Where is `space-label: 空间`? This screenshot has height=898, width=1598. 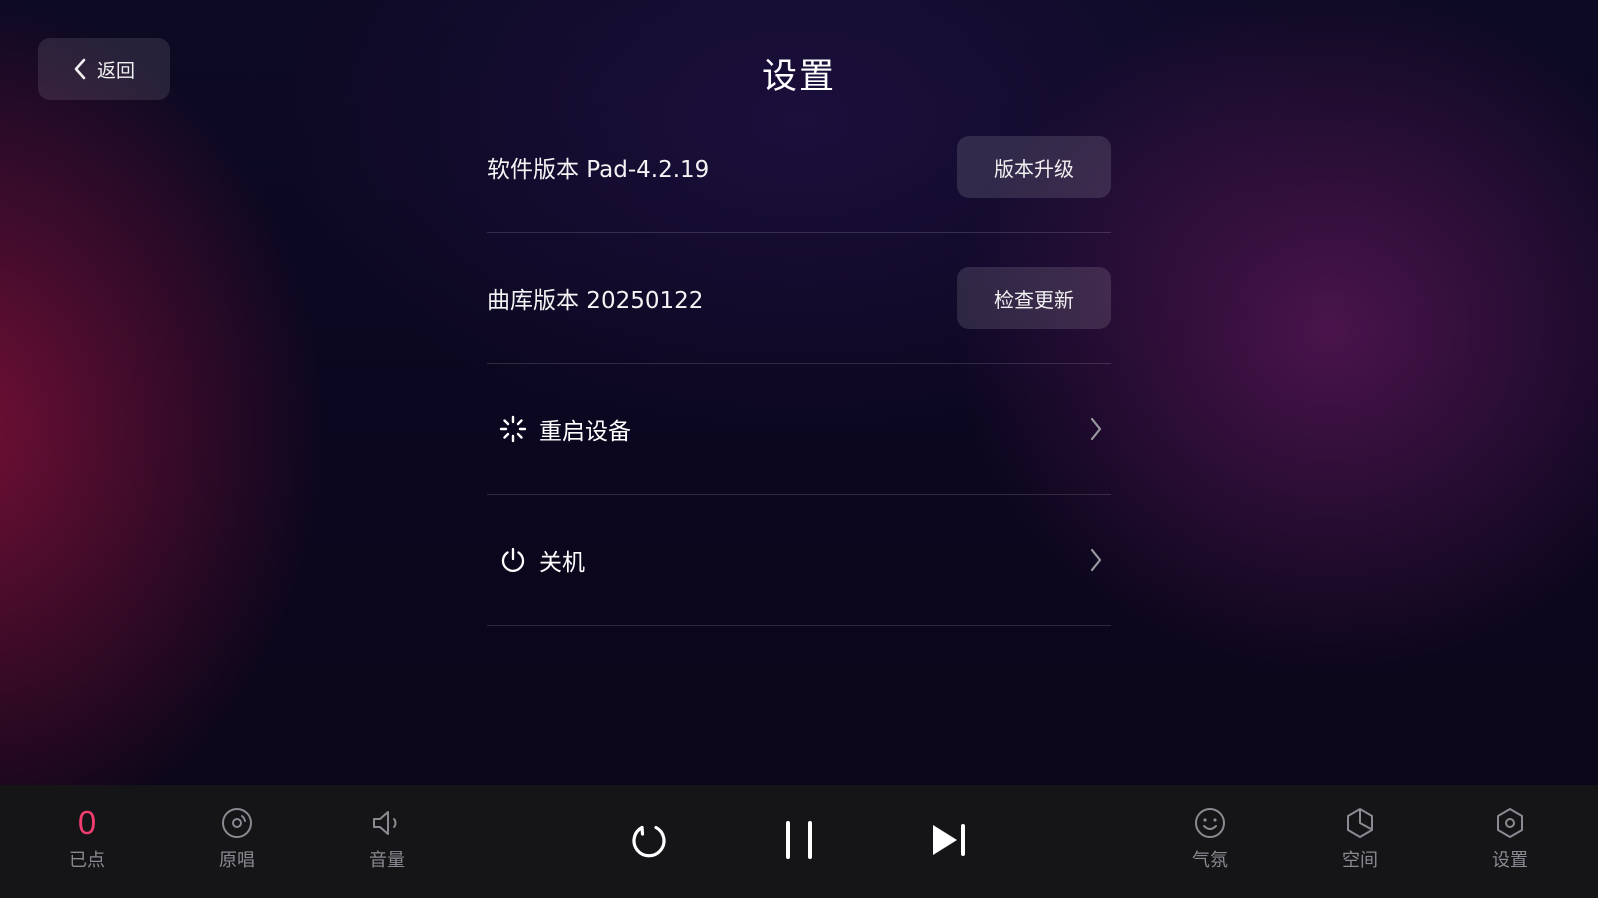 space-label: 空间 is located at coordinates (1360, 860).